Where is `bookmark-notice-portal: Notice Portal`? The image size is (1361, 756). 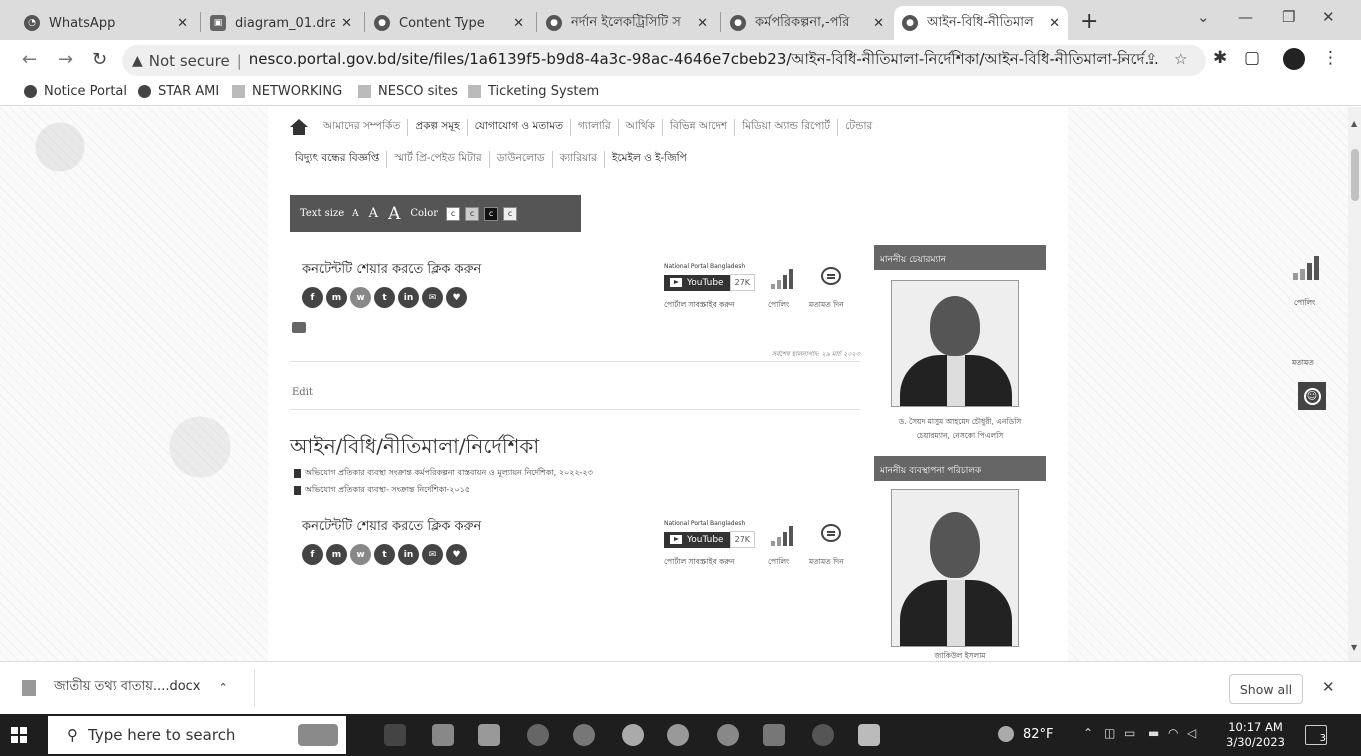 bookmark-notice-portal: Notice Portal is located at coordinates (75, 91).